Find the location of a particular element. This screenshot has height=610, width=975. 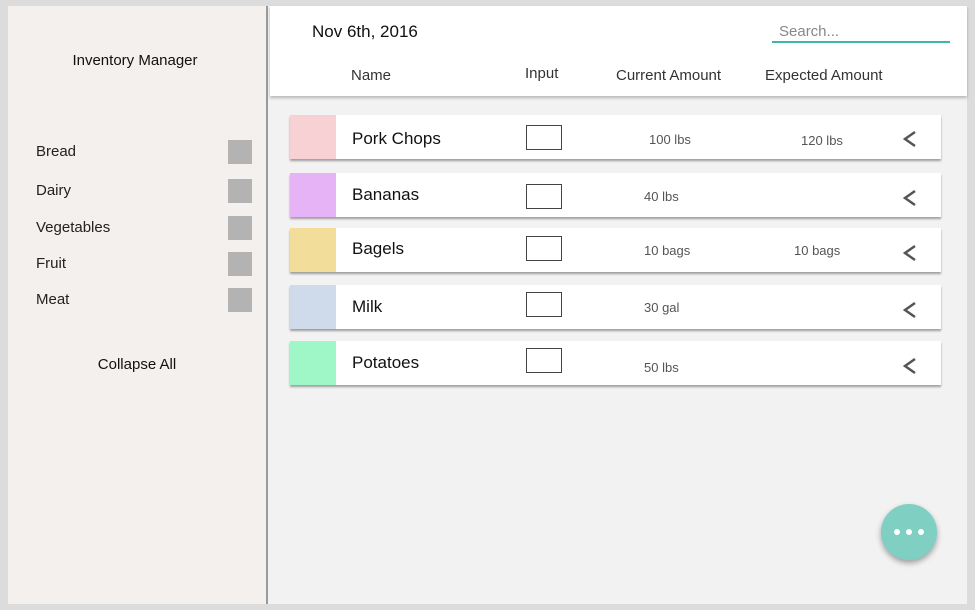

sidebar-item-label: Bread is located at coordinates (56, 151).